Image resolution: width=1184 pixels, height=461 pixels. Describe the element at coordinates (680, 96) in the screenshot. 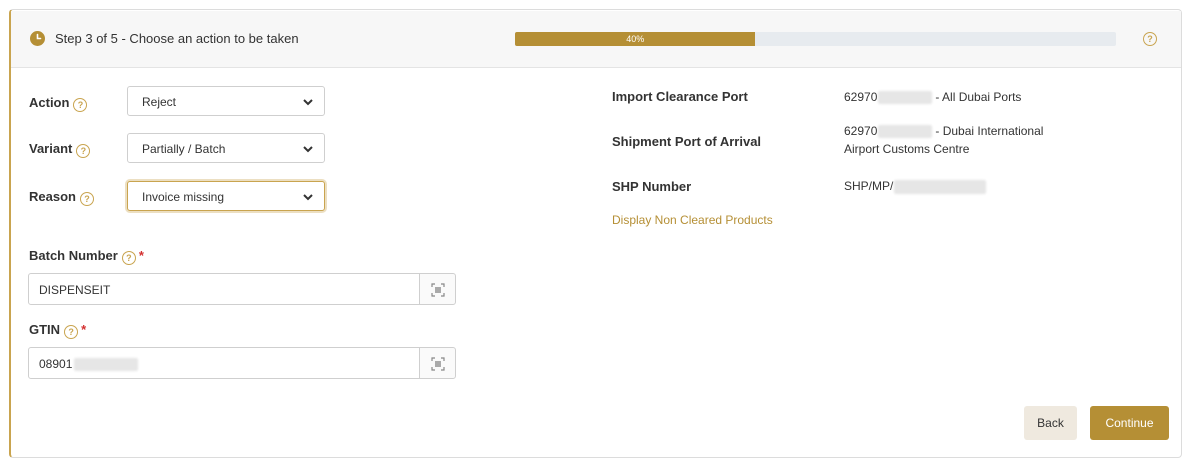

I see `import-clearance-port-label: Import Clearance Port` at that location.